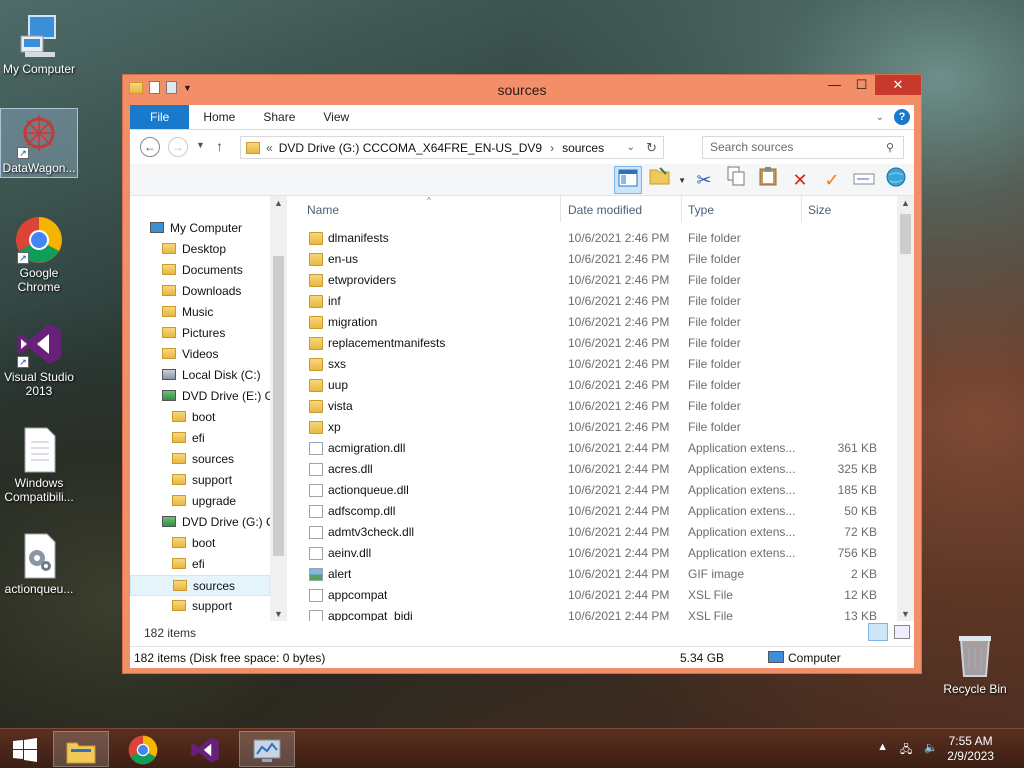 This screenshot has width=1024, height=768. I want to click on nav-item: Local Disk (C:), so click(200, 375).